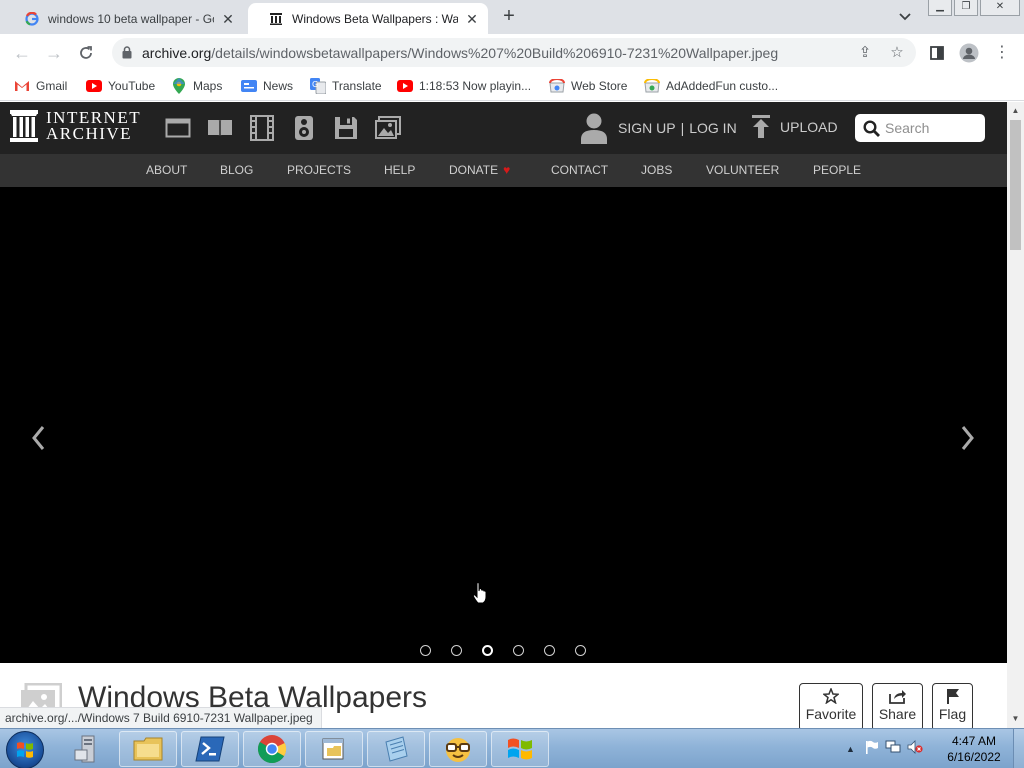 This screenshot has width=1024, height=768. I want to click on taskbar-chrome, so click(272, 749).